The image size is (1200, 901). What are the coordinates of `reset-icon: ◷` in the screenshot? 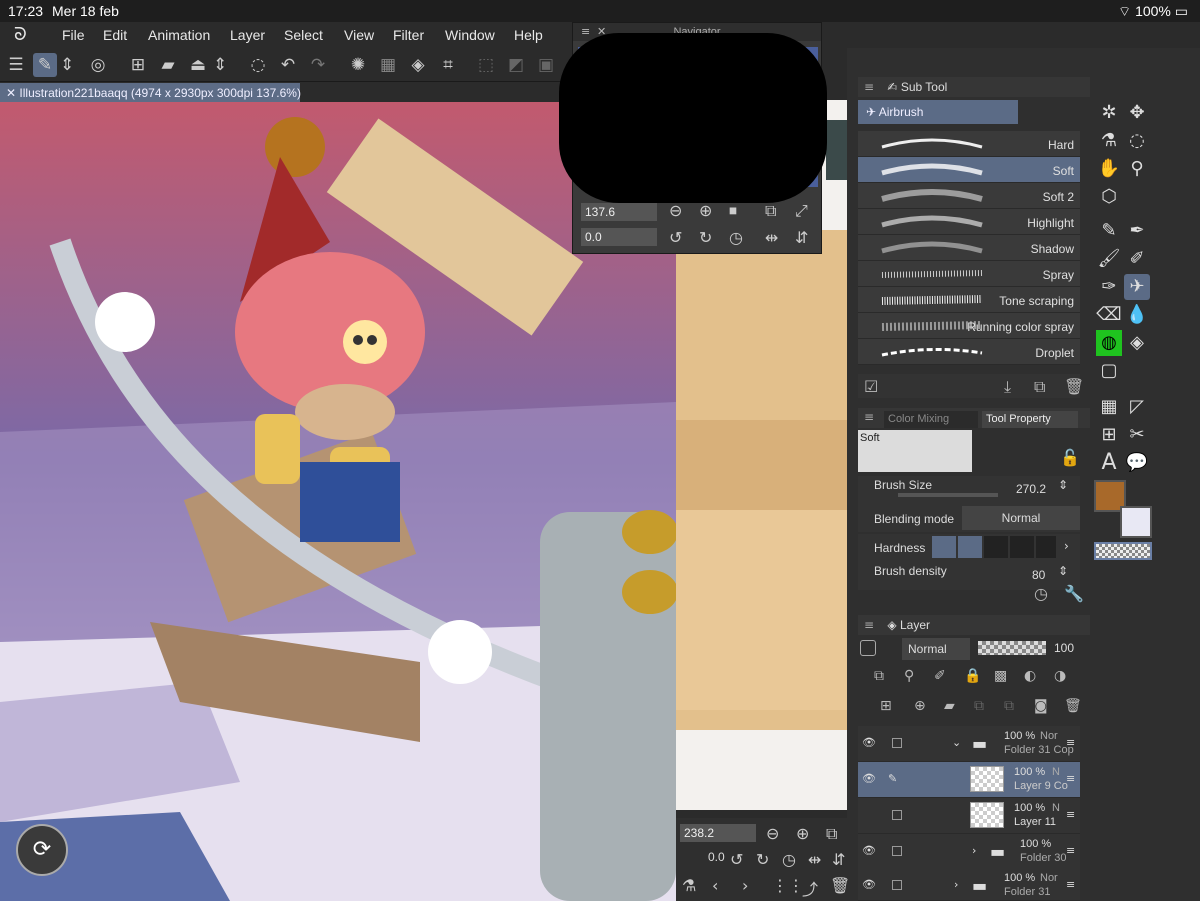 It's located at (1041, 593).